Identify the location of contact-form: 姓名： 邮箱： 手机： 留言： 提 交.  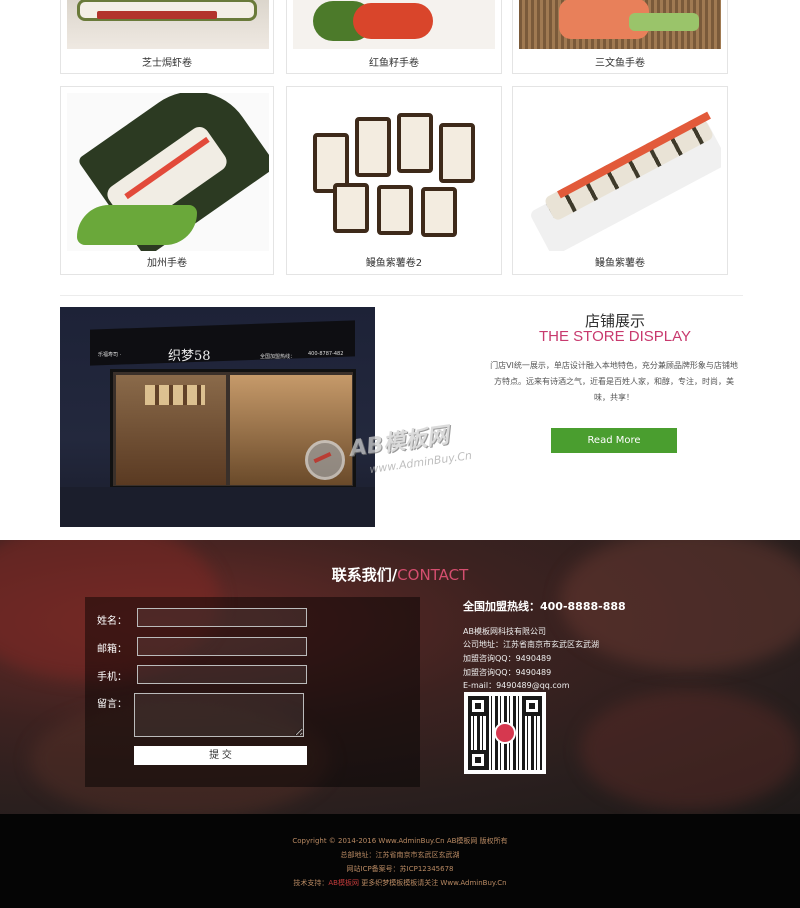
(252, 692).